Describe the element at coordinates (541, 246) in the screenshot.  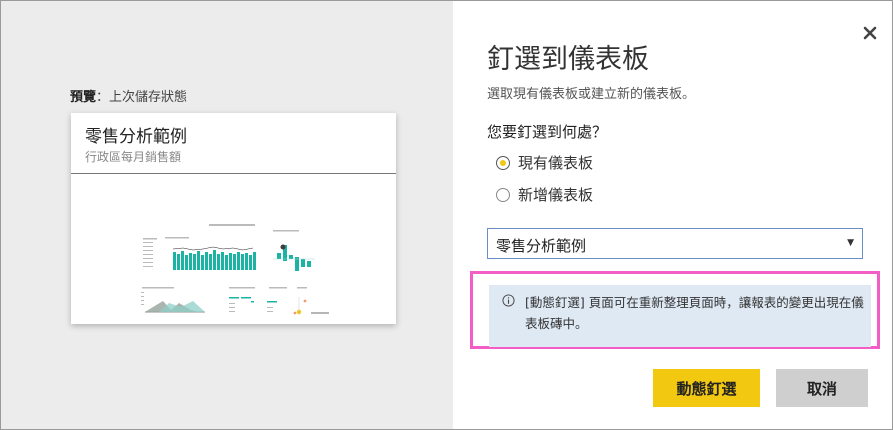
I see `dashboard-select-value: 零售分析範例` at that location.